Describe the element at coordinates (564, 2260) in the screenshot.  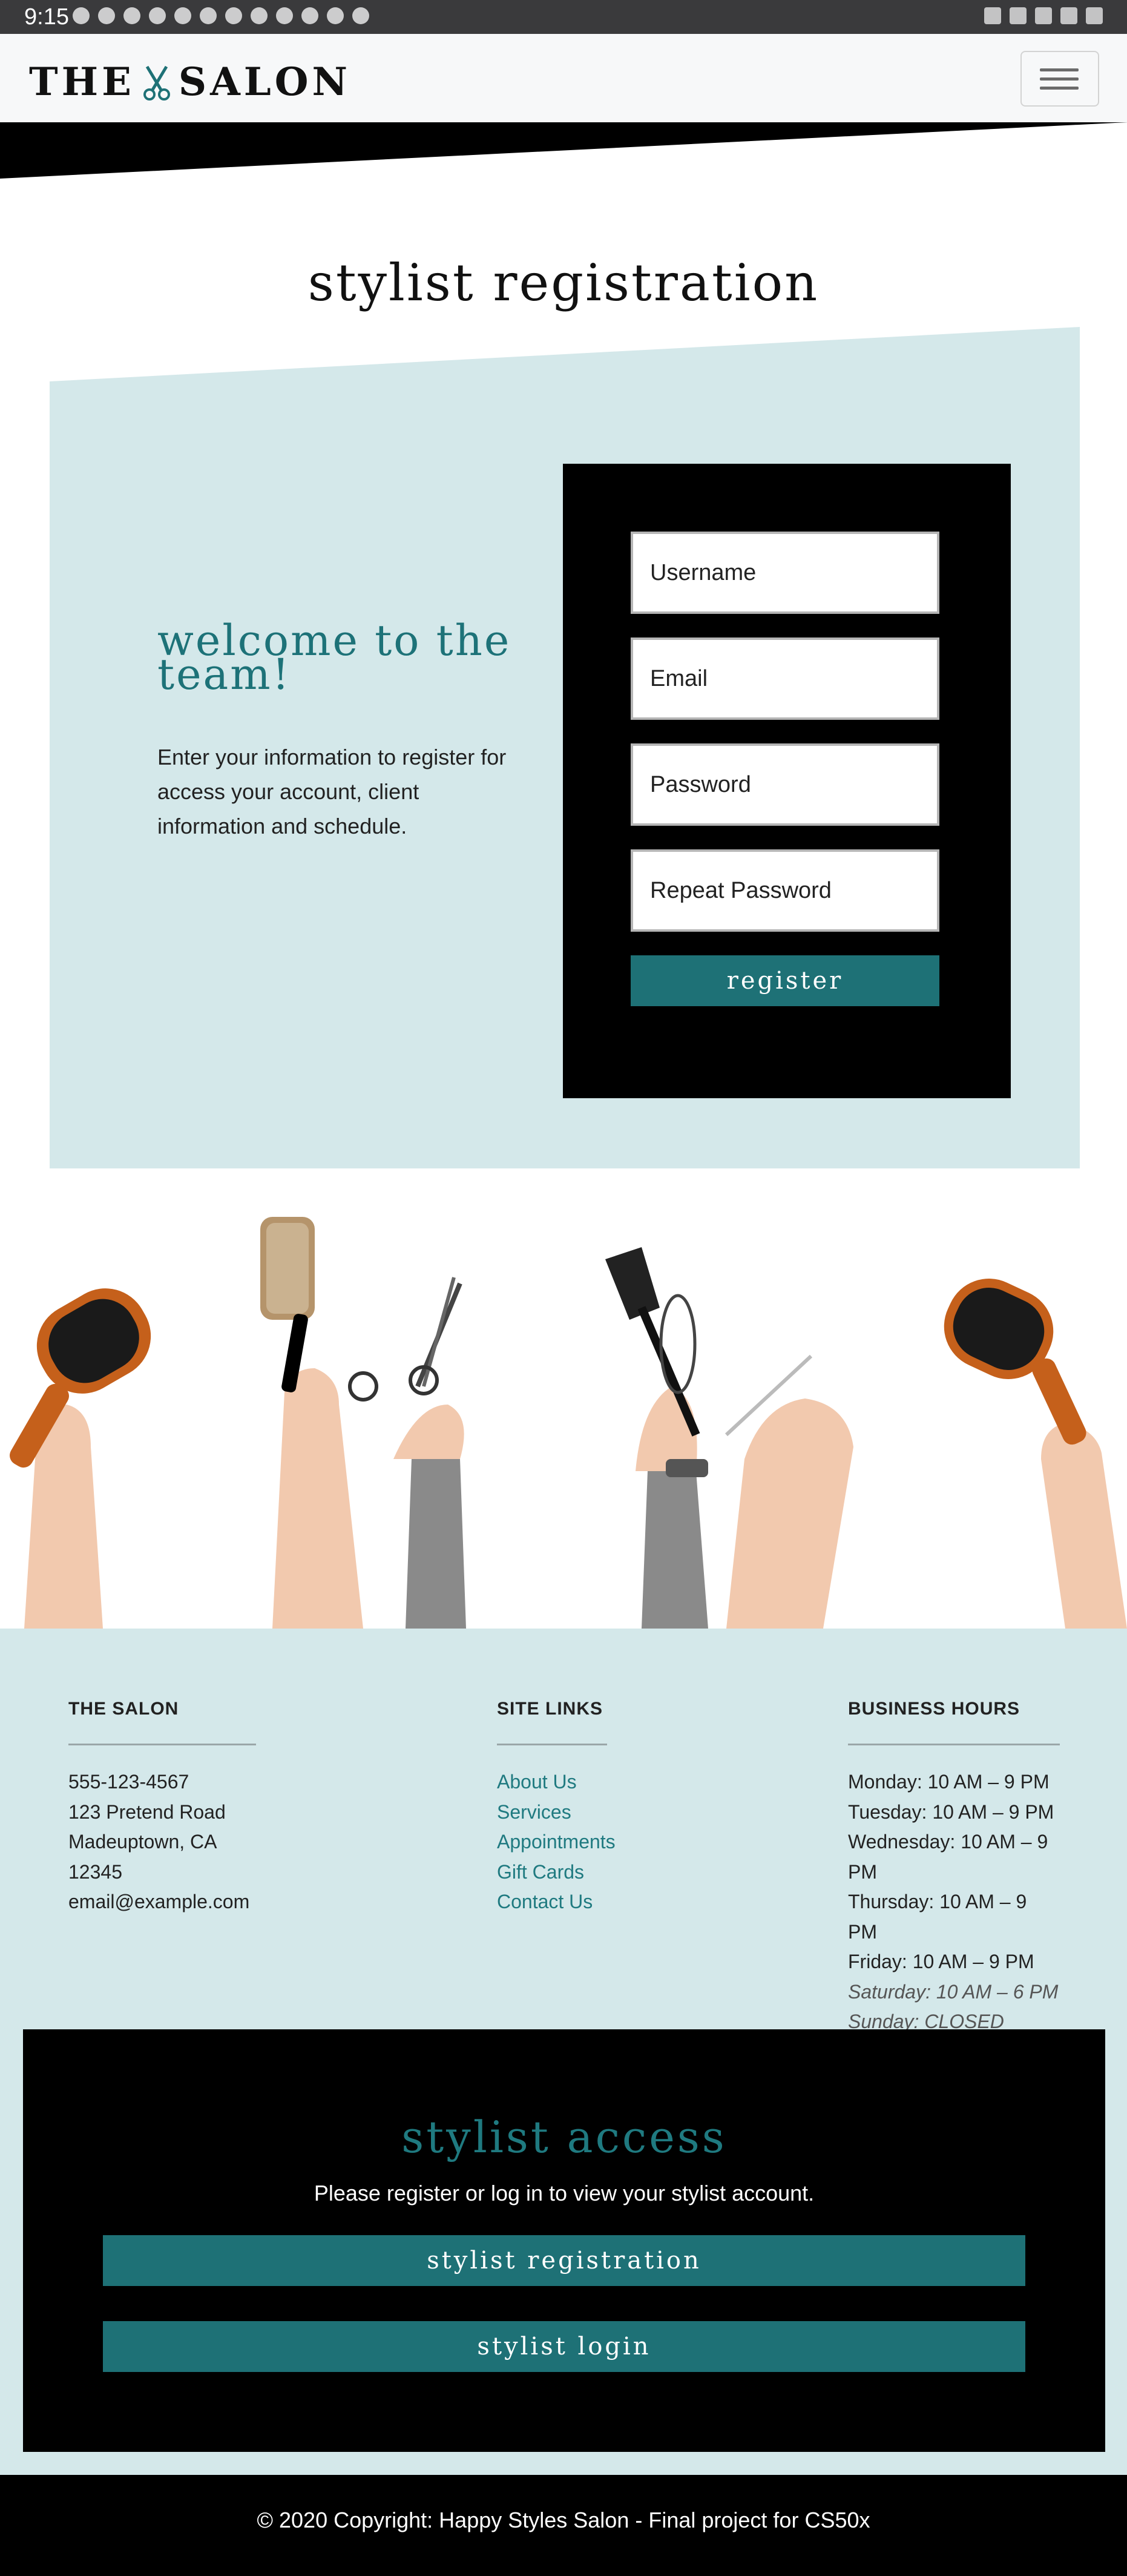
I see `stylist-registration-button: stylist registration` at that location.